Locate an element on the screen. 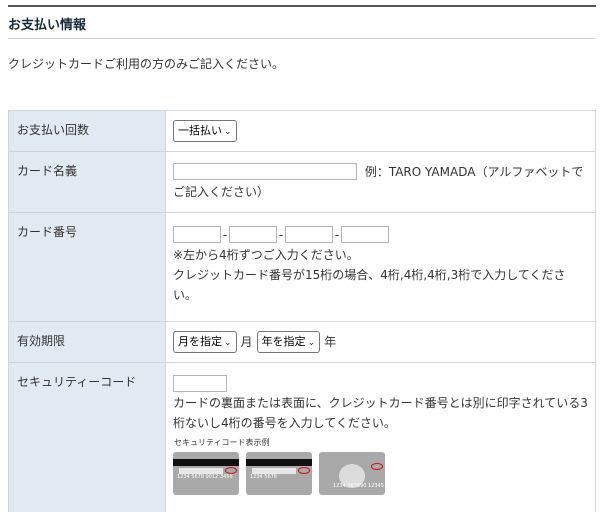  month-unit: 月 is located at coordinates (246, 342).